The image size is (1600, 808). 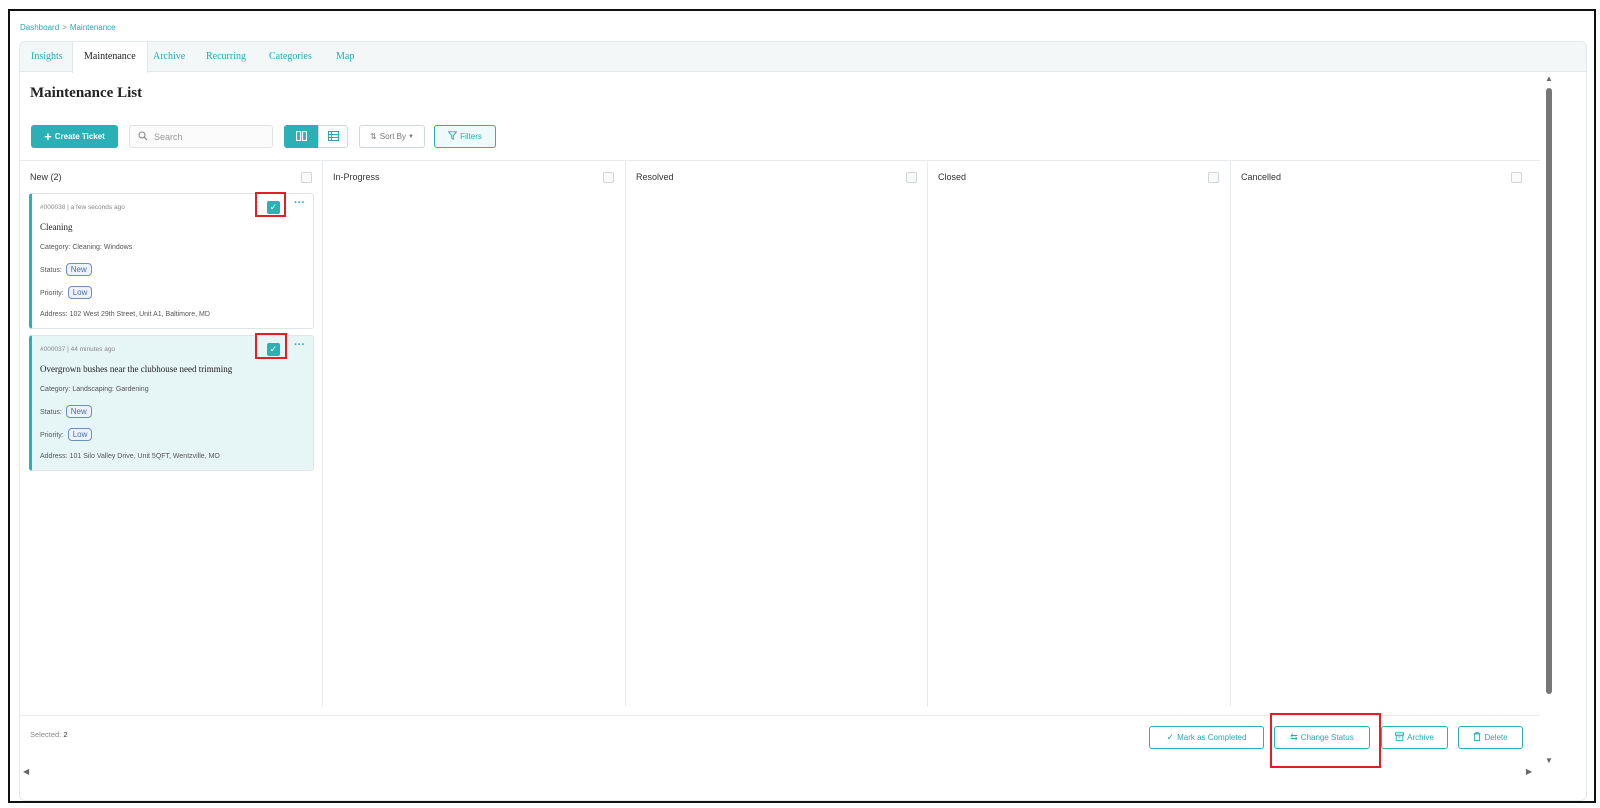 What do you see at coordinates (345, 57) in the screenshot?
I see `tab-map: Map` at bounding box center [345, 57].